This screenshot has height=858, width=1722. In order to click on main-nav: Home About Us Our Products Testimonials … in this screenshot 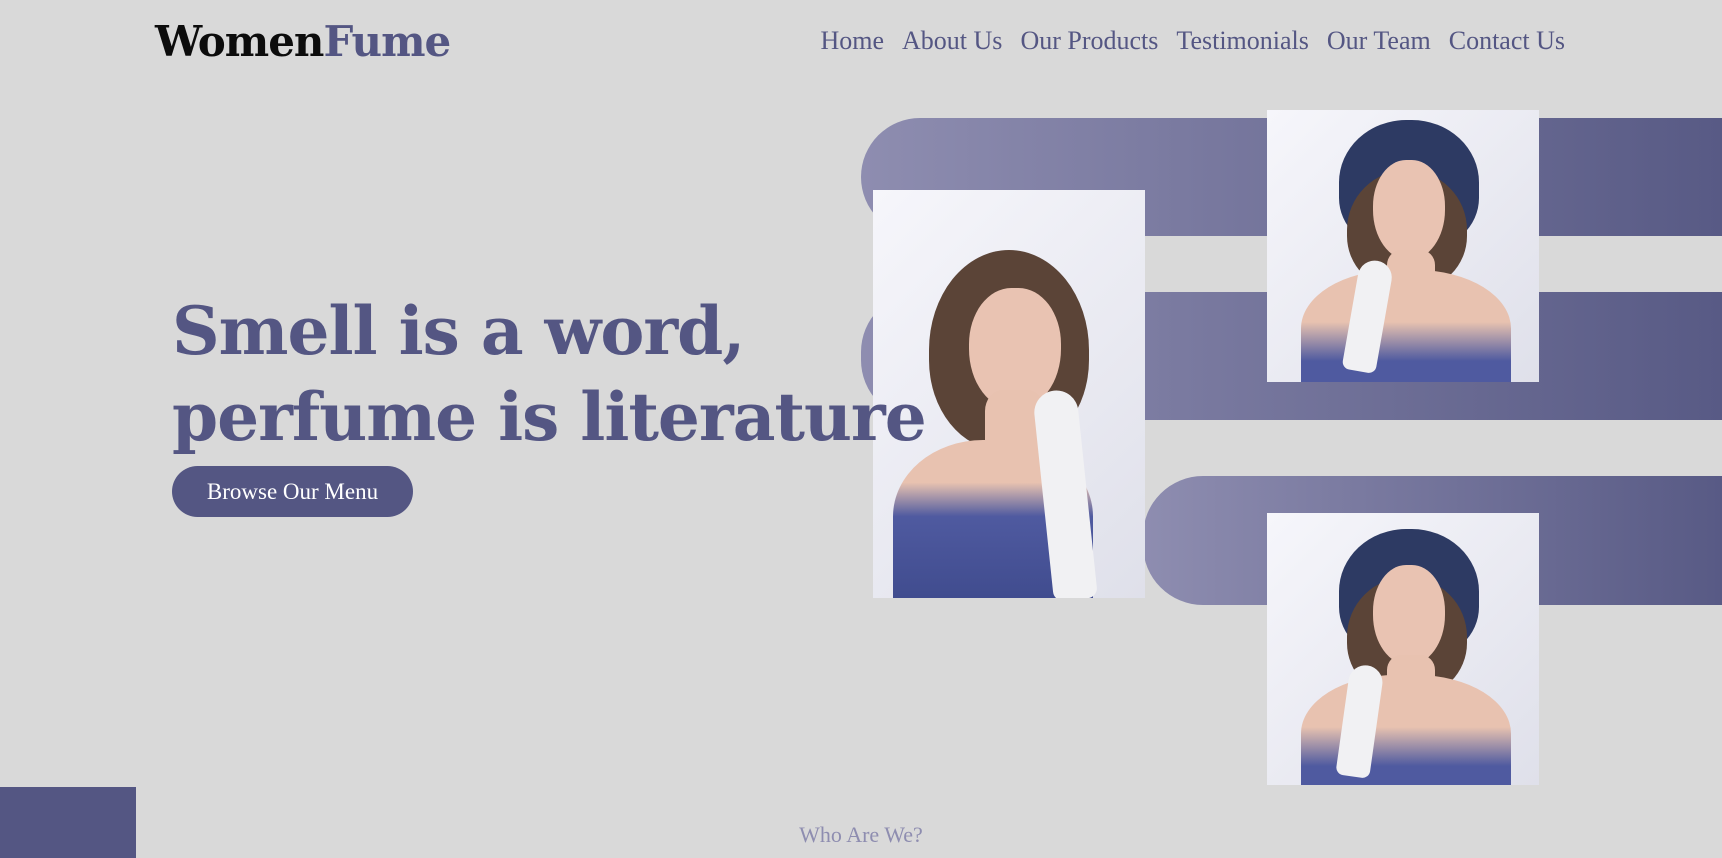, I will do `click(1192, 41)`.